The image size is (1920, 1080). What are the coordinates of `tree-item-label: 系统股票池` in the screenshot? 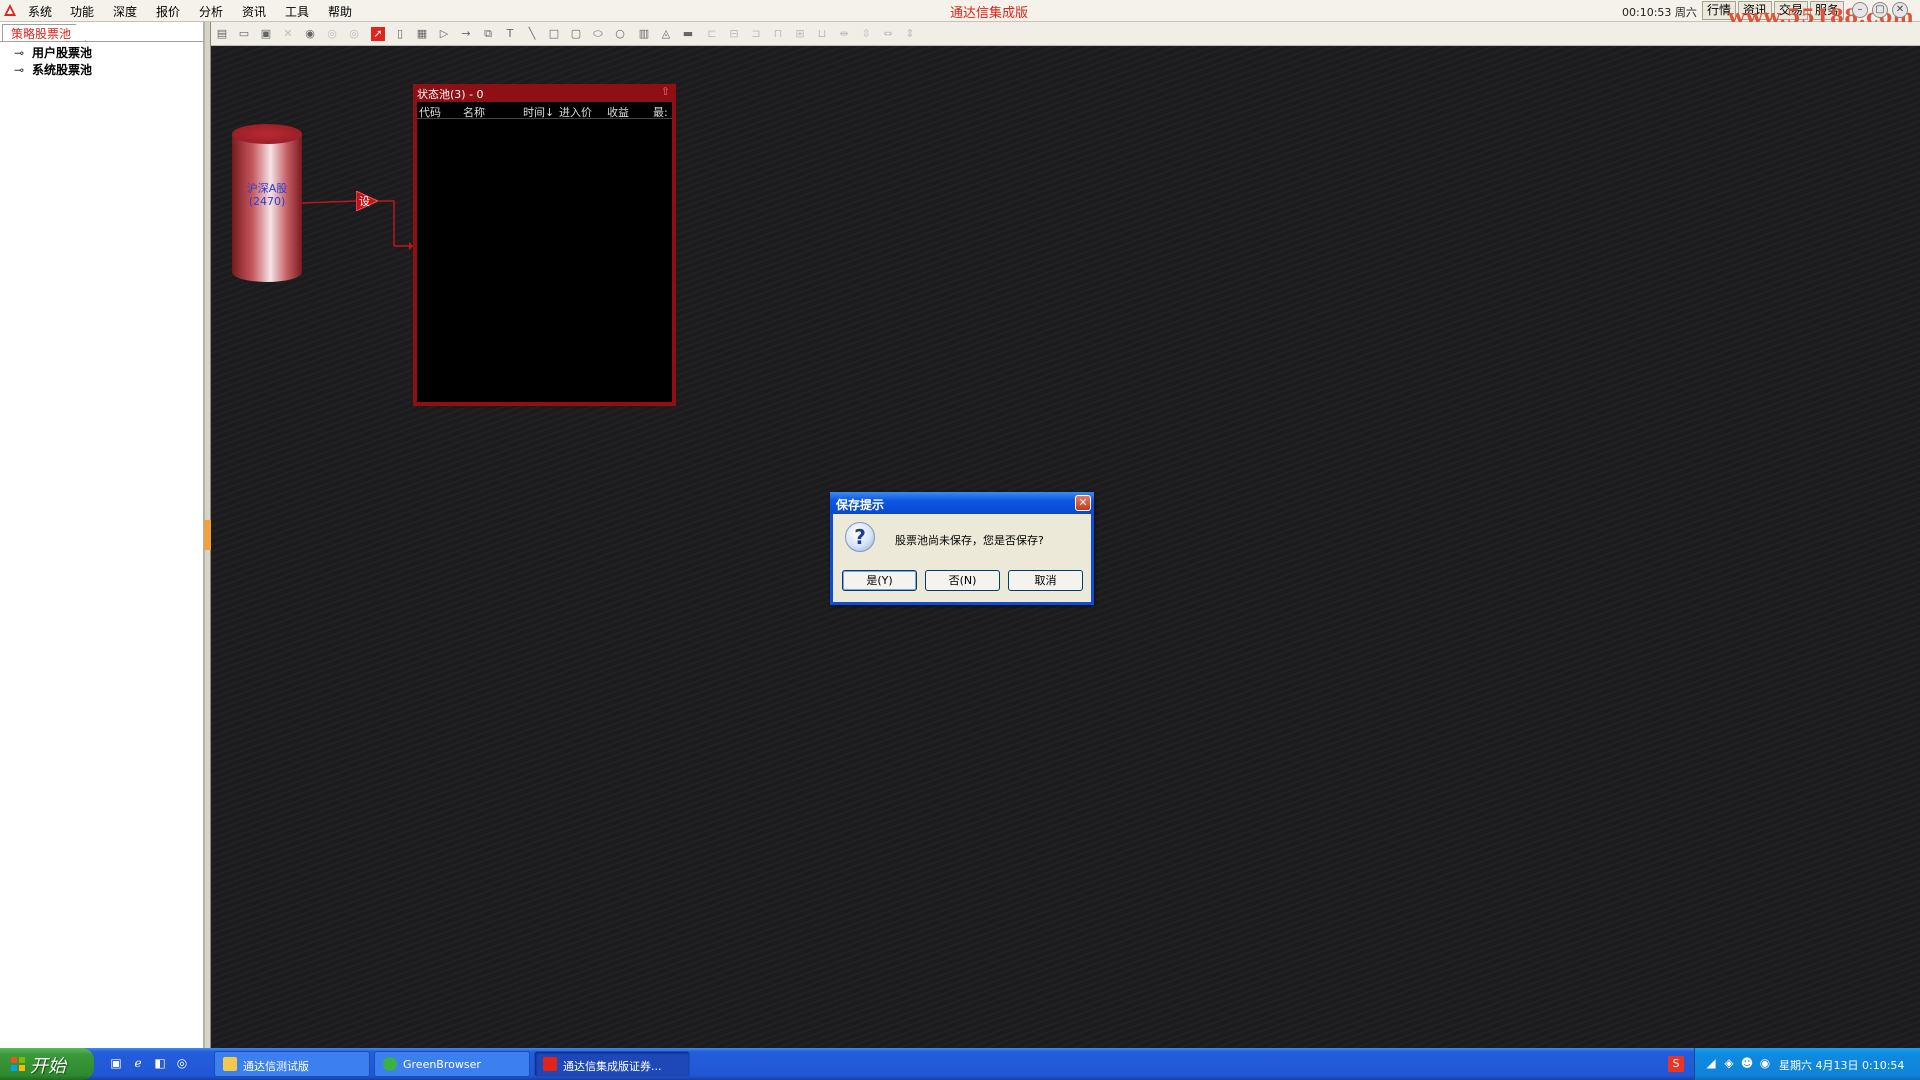 It's located at (62, 70).